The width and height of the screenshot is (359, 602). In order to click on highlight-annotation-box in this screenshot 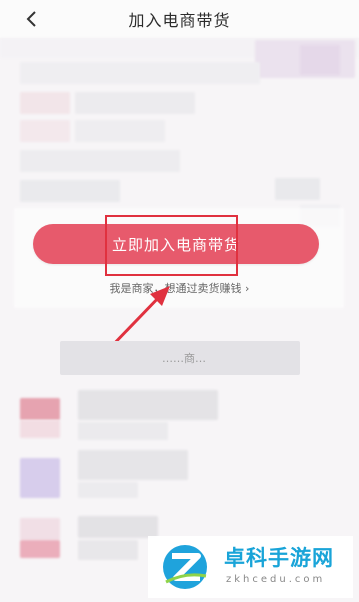, I will do `click(171, 245)`.